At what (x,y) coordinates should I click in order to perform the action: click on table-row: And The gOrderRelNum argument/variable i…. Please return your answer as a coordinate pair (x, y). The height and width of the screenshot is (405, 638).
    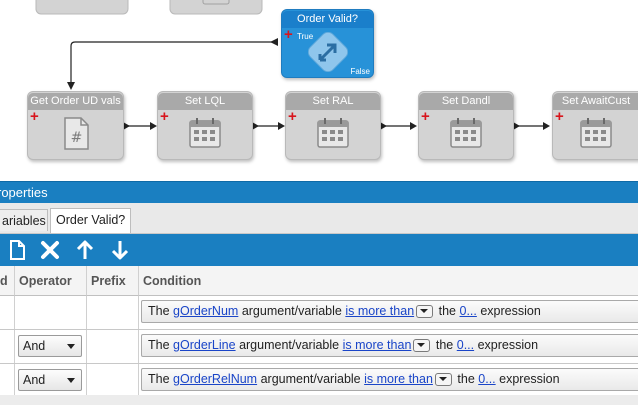
    Looking at the image, I should click on (319, 381).